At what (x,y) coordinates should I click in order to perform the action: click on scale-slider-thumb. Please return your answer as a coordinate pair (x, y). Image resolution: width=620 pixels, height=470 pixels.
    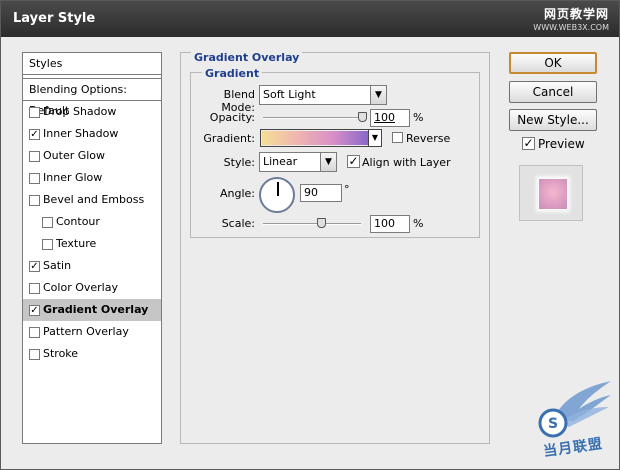
    Looking at the image, I should click on (321, 223).